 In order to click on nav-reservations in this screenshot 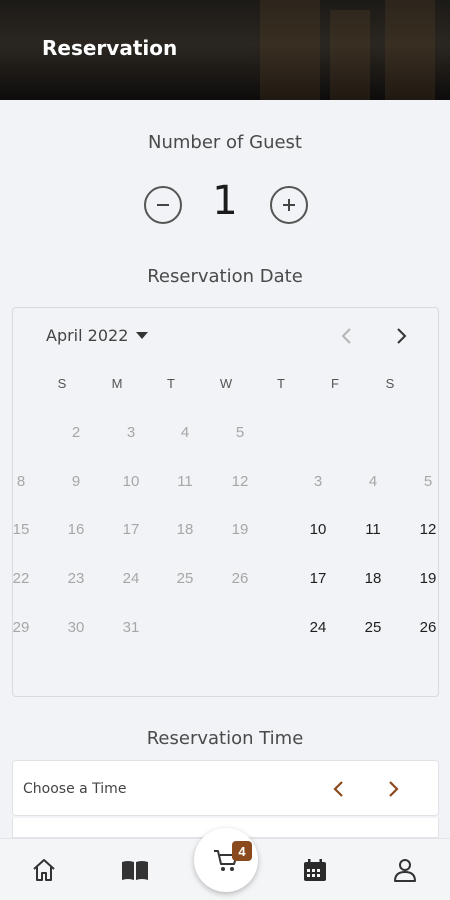, I will do `click(315, 870)`.